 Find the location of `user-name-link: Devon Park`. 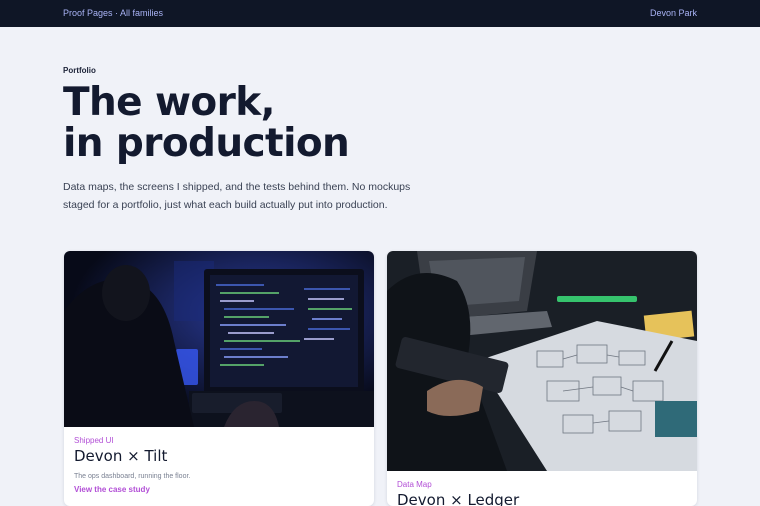

user-name-link: Devon Park is located at coordinates (673, 13).